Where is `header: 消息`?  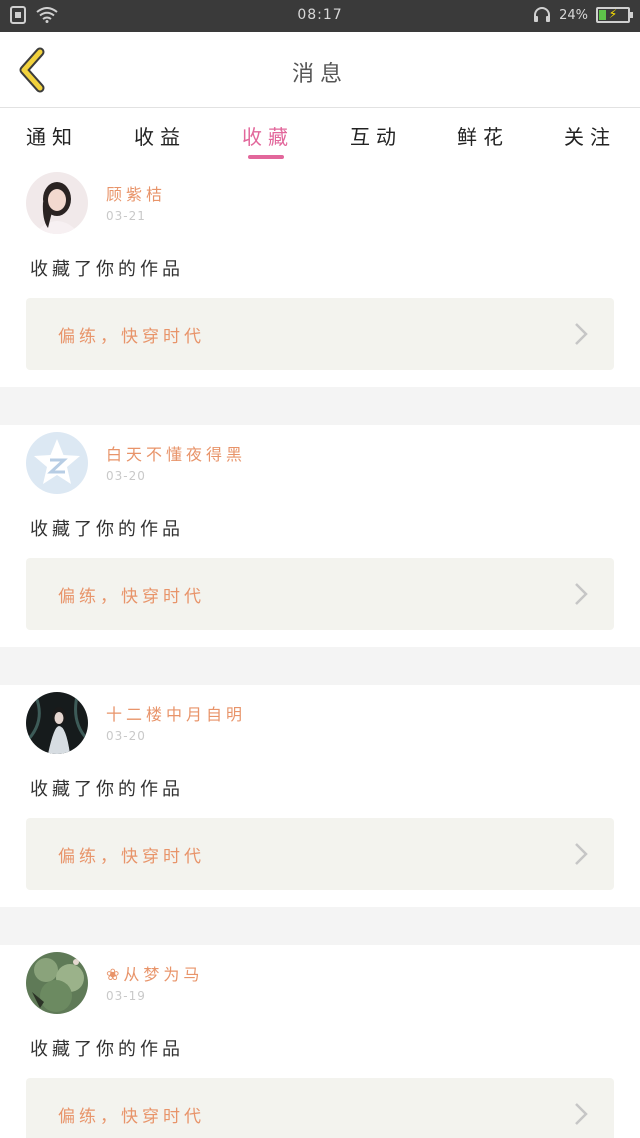 header: 消息 is located at coordinates (320, 70).